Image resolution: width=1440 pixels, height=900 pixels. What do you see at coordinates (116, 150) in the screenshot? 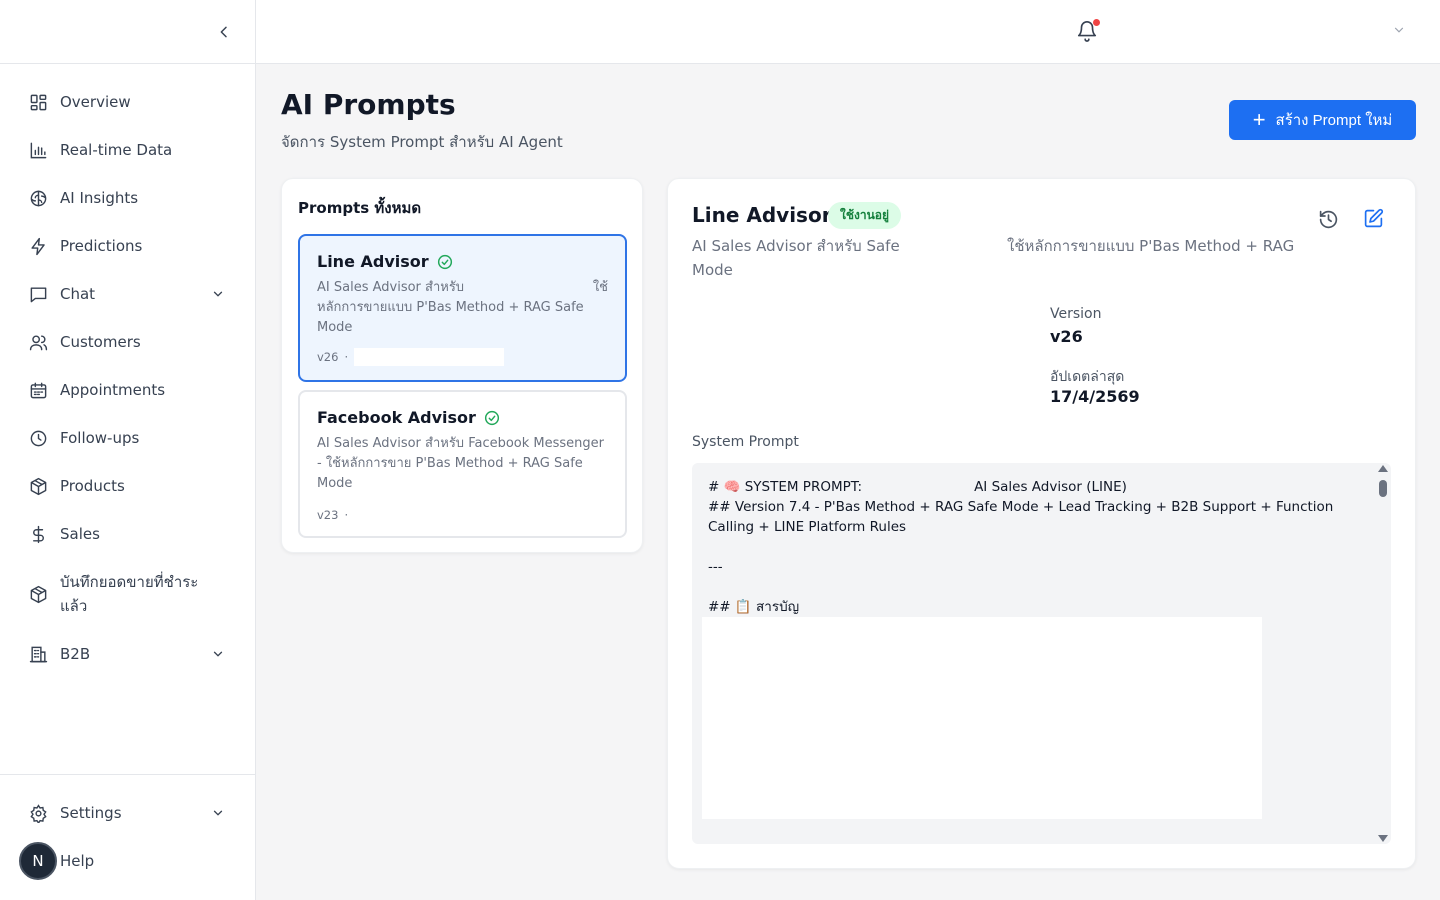
I see `sidebar-item-label: Real-time Data` at bounding box center [116, 150].